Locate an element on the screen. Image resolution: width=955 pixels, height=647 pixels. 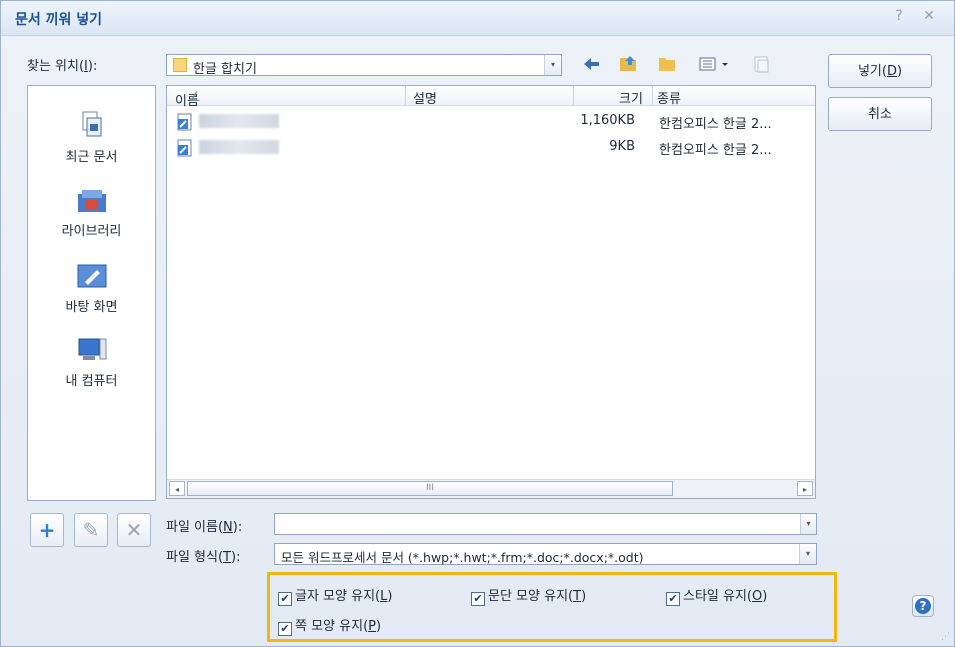
title-bar: 문서 끼워 넣기 ? ✕ is located at coordinates (477, 18).